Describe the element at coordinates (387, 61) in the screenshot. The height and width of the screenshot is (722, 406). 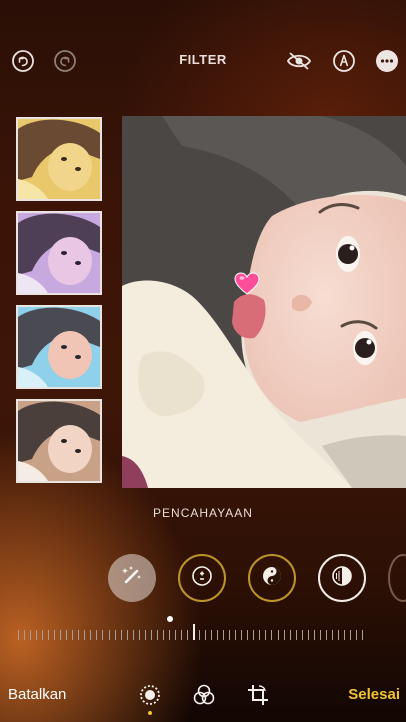
I see `more-ellipsis-icon` at that location.